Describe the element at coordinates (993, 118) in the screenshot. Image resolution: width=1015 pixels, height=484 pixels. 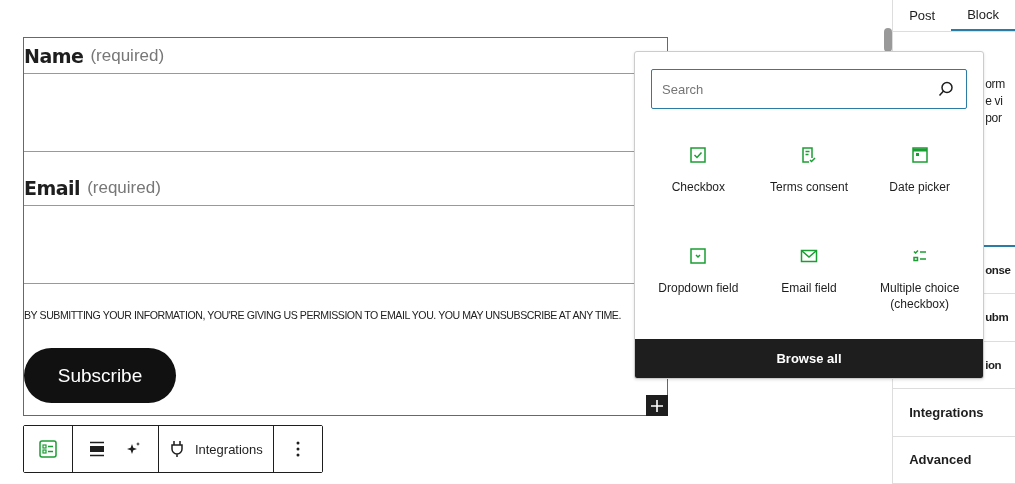
I see `description-text: por` at that location.